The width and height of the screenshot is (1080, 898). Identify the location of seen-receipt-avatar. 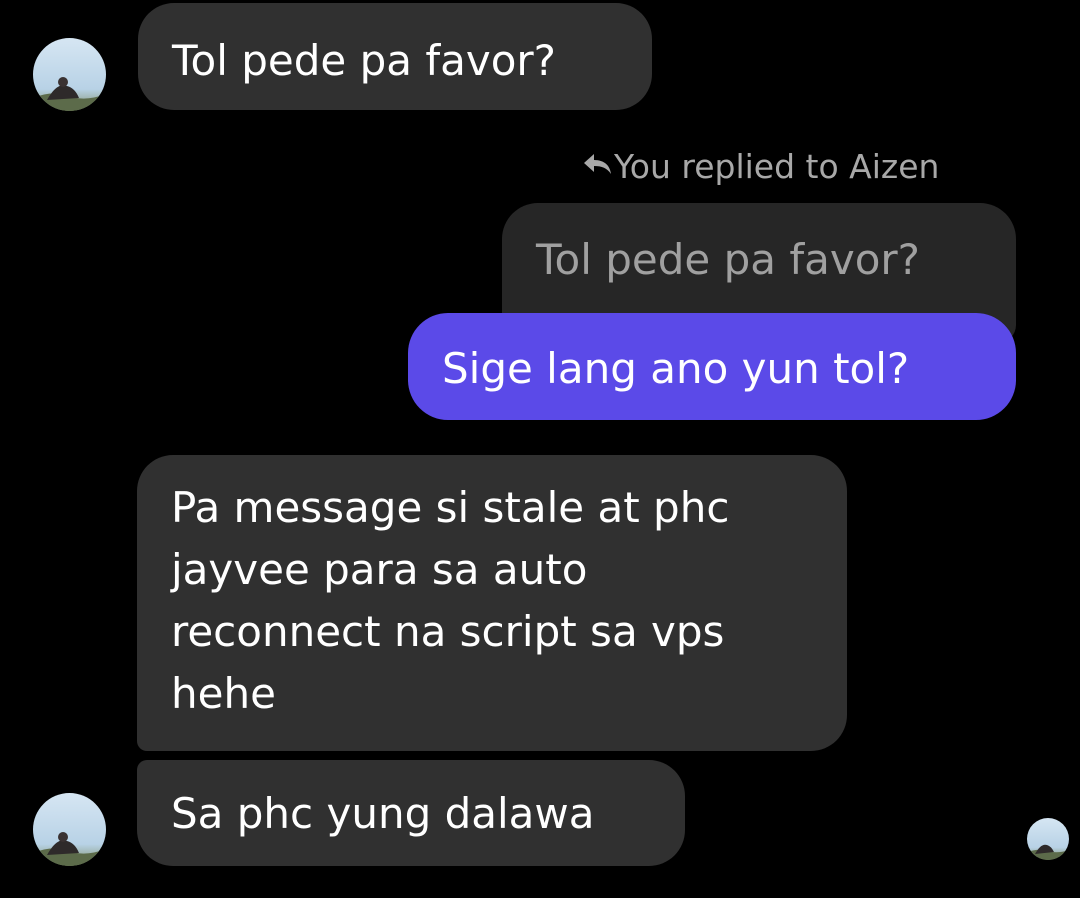
(1048, 839).